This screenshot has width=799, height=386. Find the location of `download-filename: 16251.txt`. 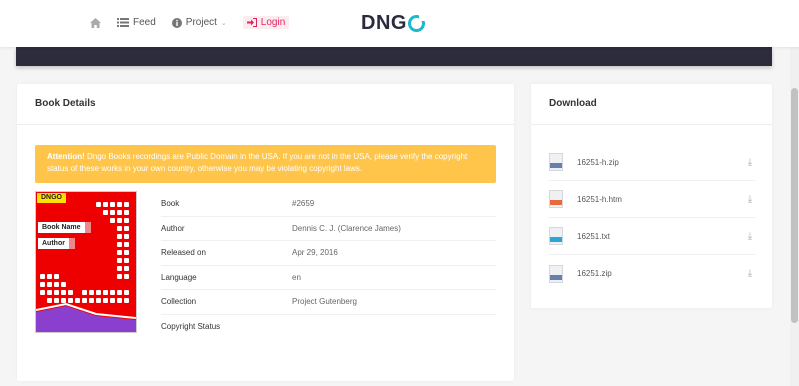

download-filename: 16251.txt is located at coordinates (593, 236).